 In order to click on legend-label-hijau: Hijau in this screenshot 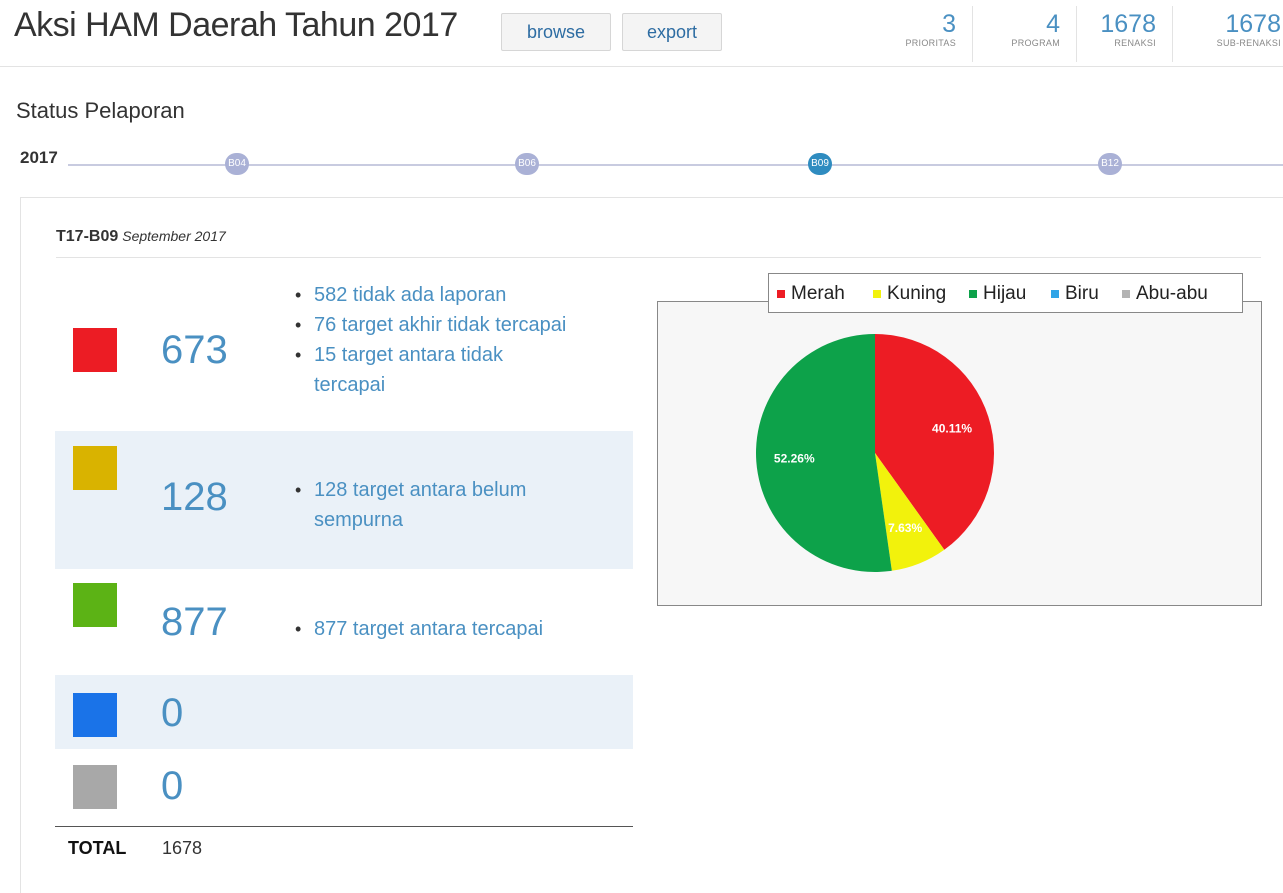, I will do `click(1004, 293)`.